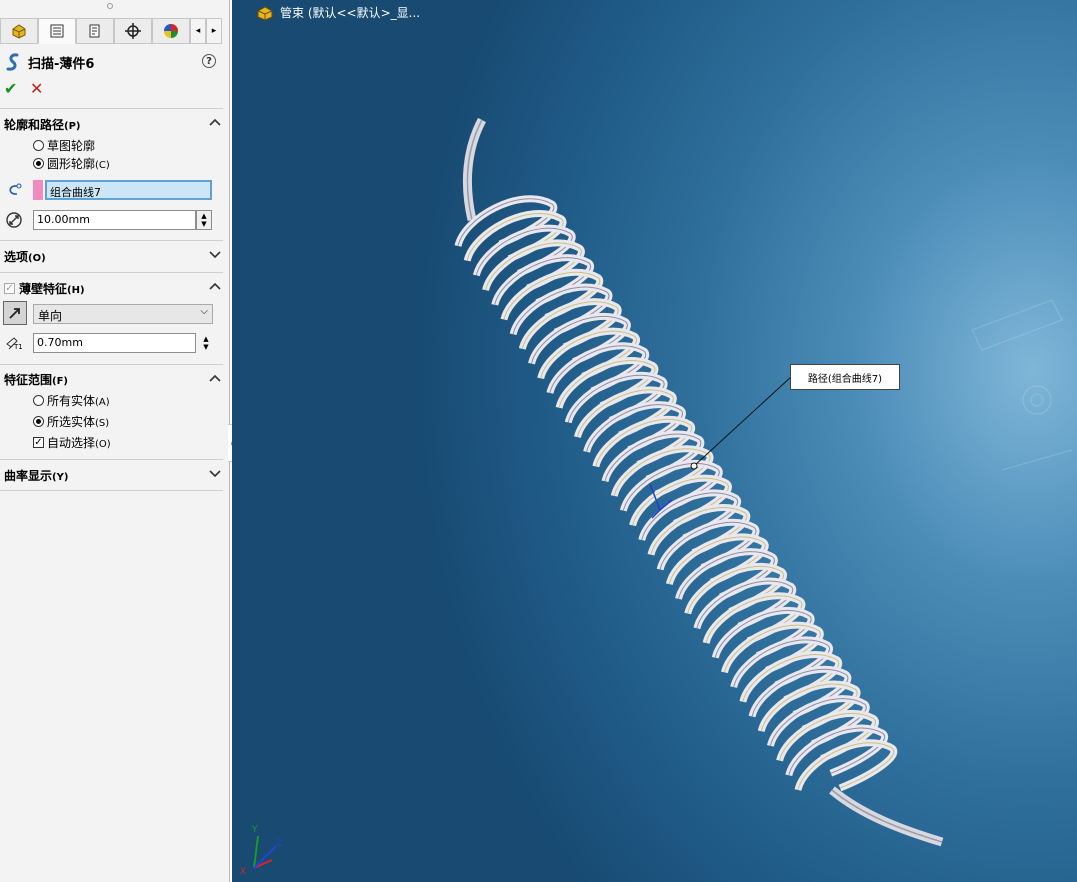 This screenshot has height=882, width=1077. Describe the element at coordinates (12, 62) in the screenshot. I see `sweep-icon` at that location.